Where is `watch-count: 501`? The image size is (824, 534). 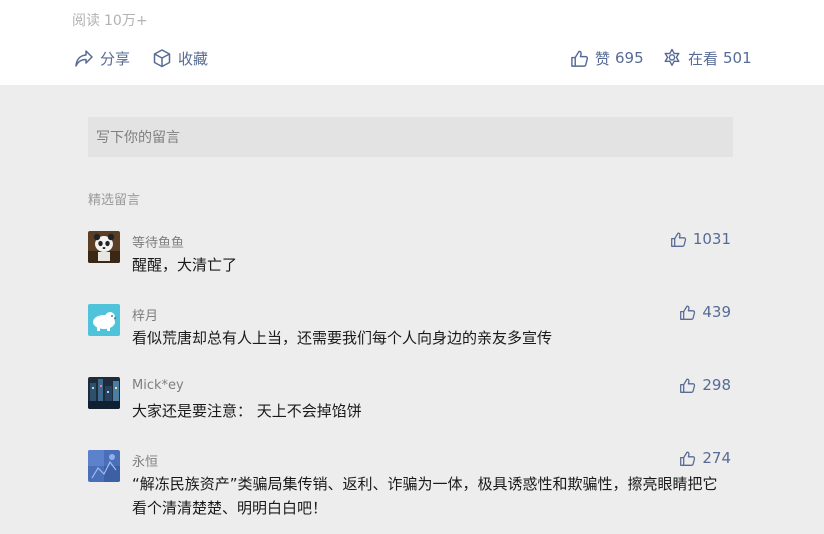 watch-count: 501 is located at coordinates (737, 58).